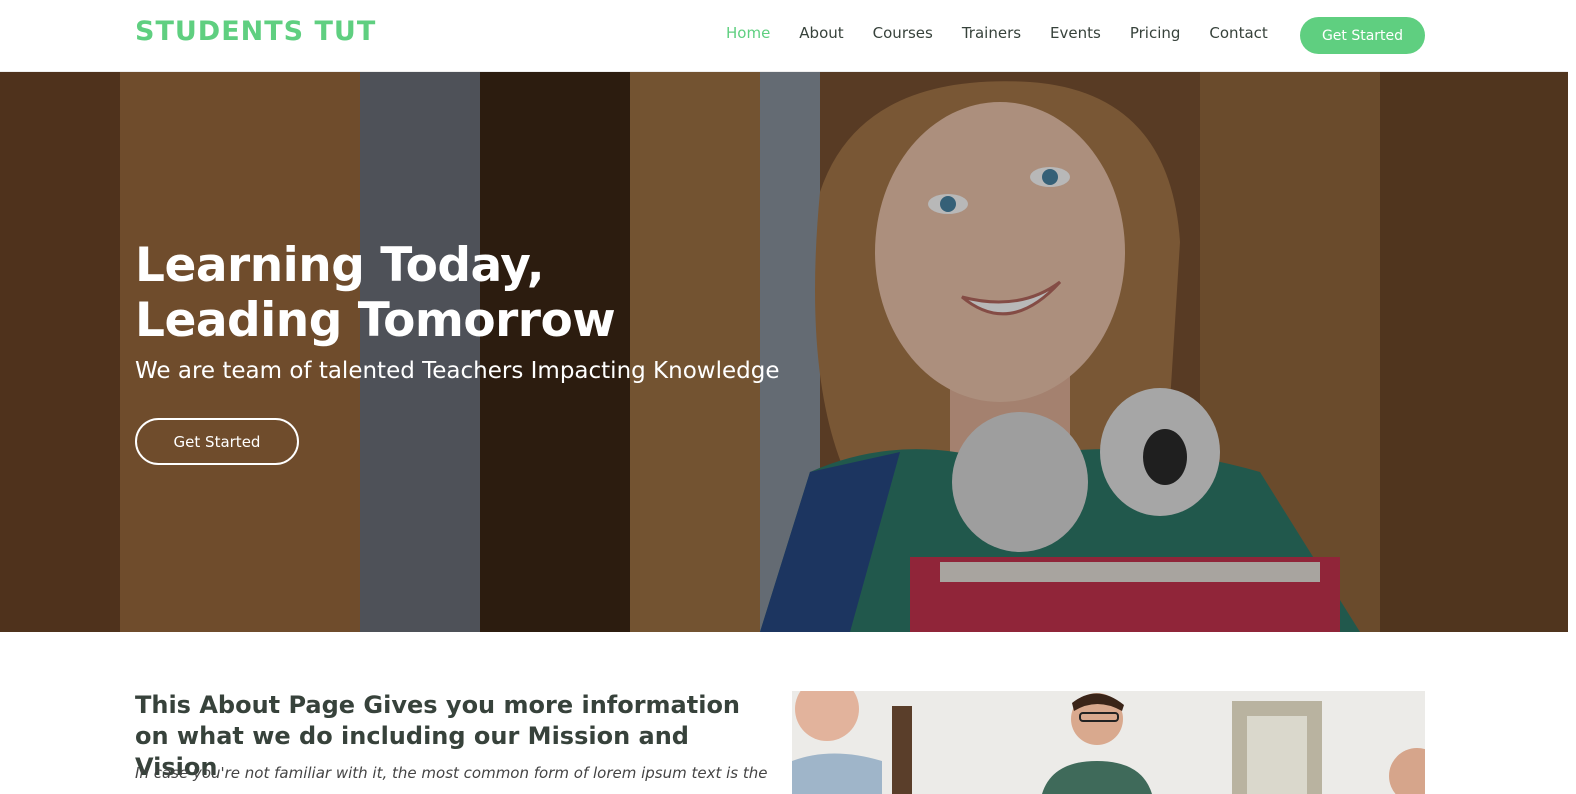 This screenshot has height=794, width=1576. Describe the element at coordinates (375, 320) in the screenshot. I see `hero-title-line-2: Leading Tomorrow` at that location.